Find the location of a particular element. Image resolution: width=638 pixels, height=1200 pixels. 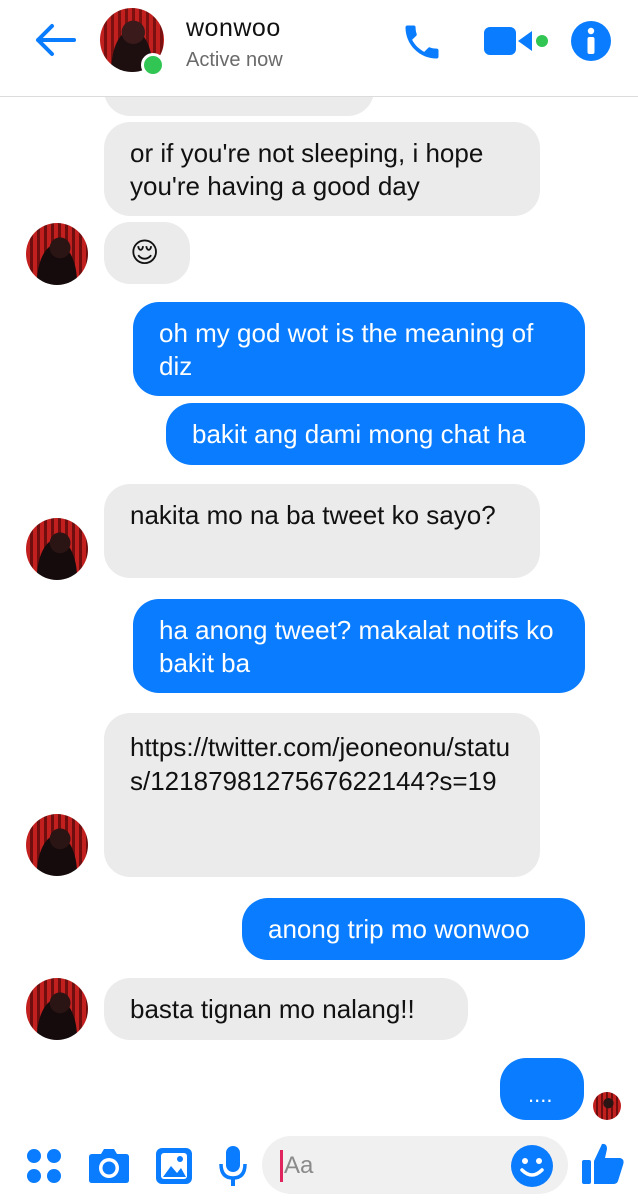

seen-indicator-avatar is located at coordinates (607, 1106).